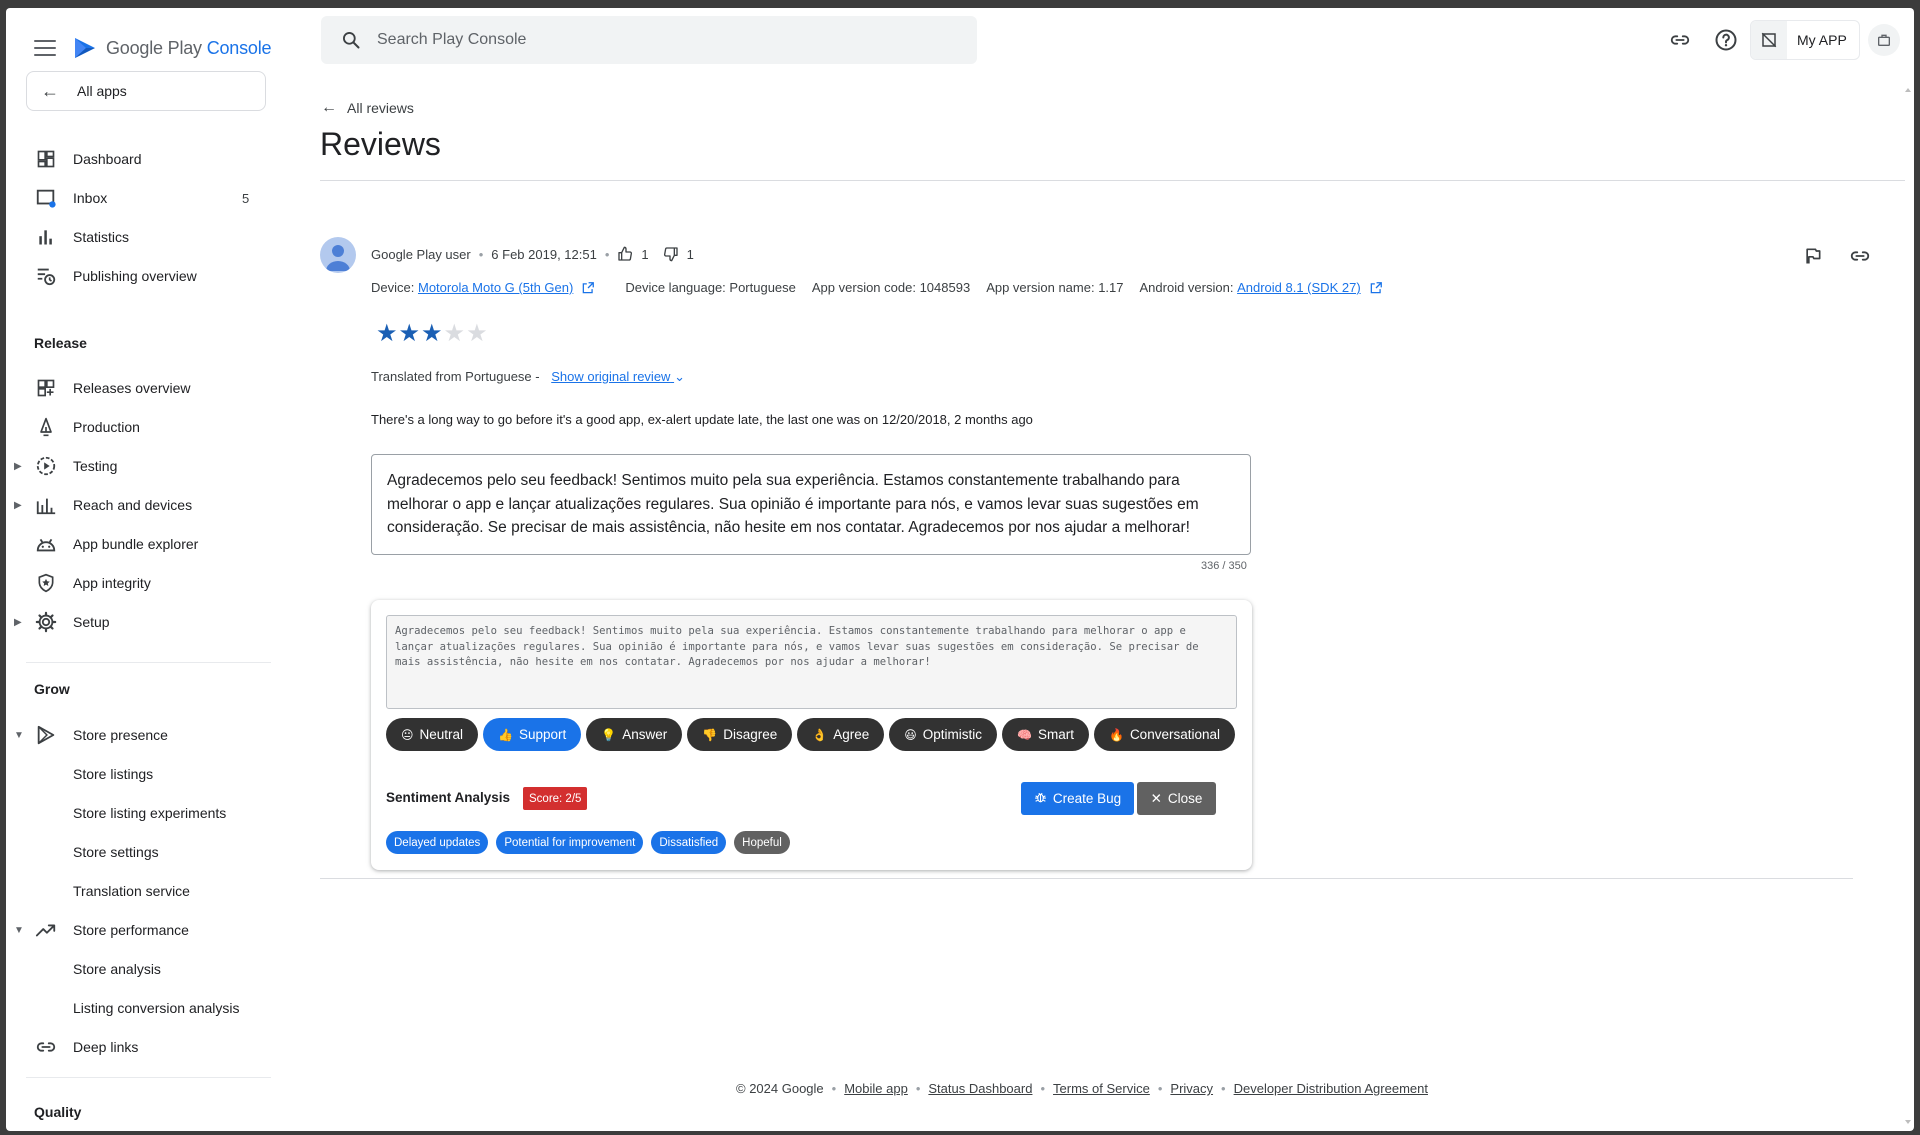 Image resolution: width=1920 pixels, height=1135 pixels. I want to click on android-version-label: Android version:, so click(1186, 287).